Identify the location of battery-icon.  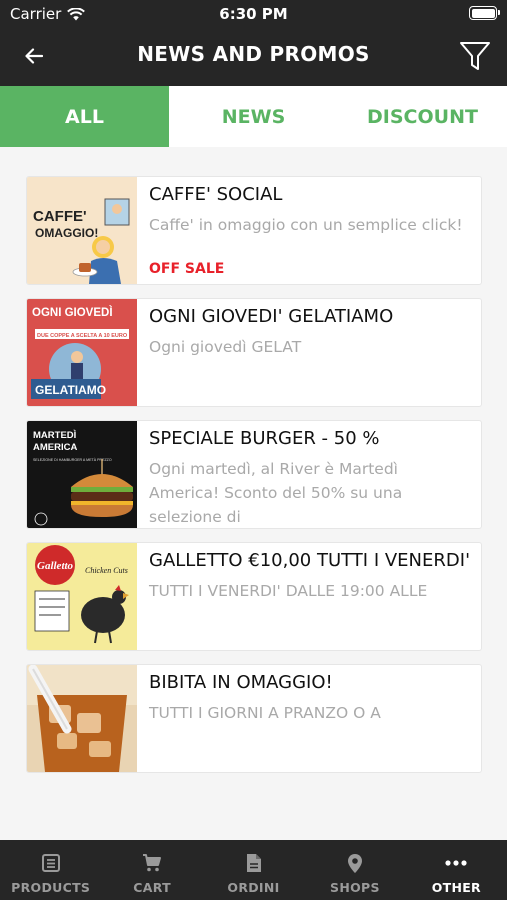
(484, 13).